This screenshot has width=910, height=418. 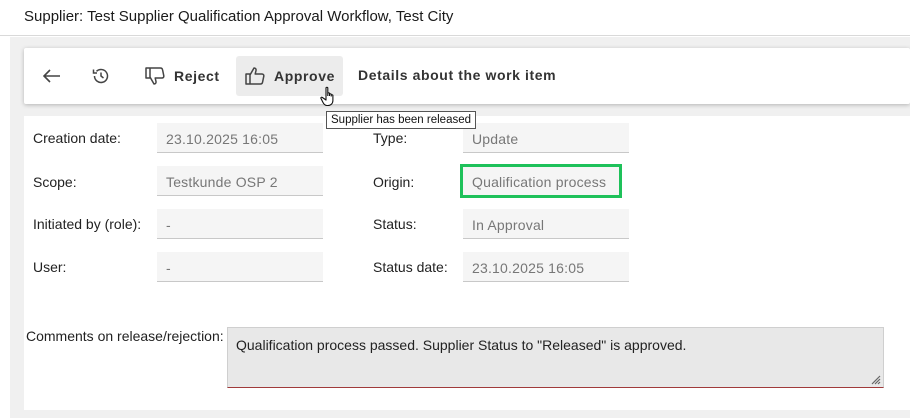 I want to click on reject-button: Reject, so click(x=182, y=76).